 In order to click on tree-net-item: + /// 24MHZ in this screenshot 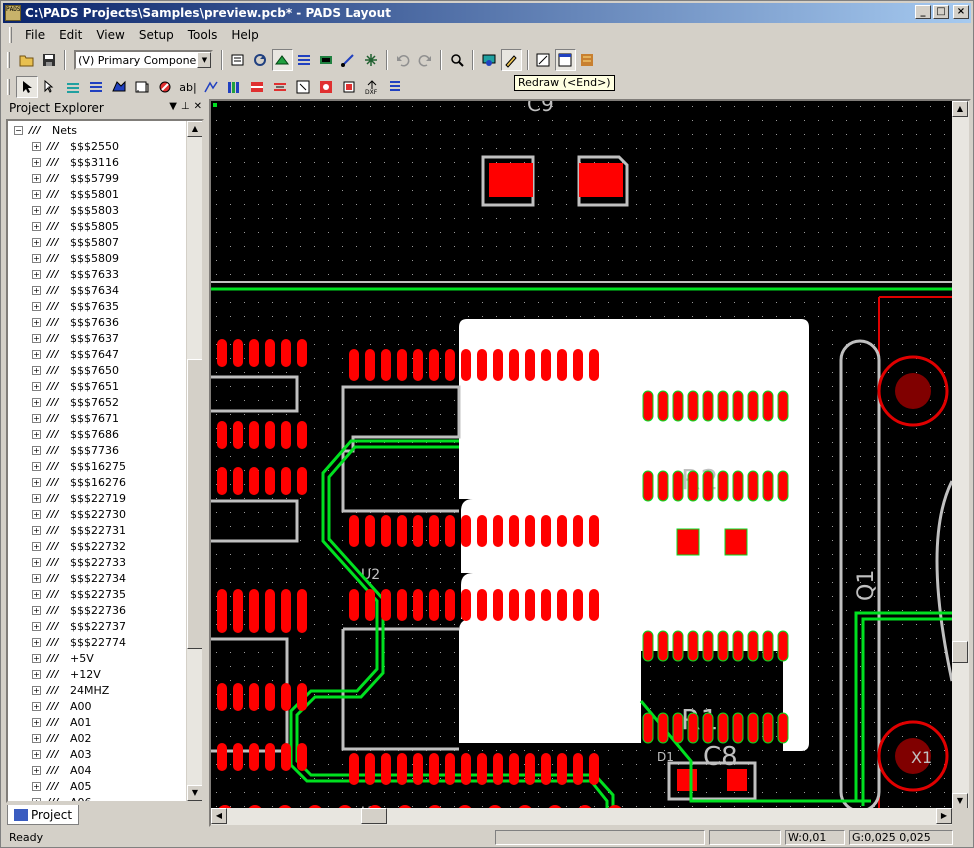, I will do `click(97, 691)`.